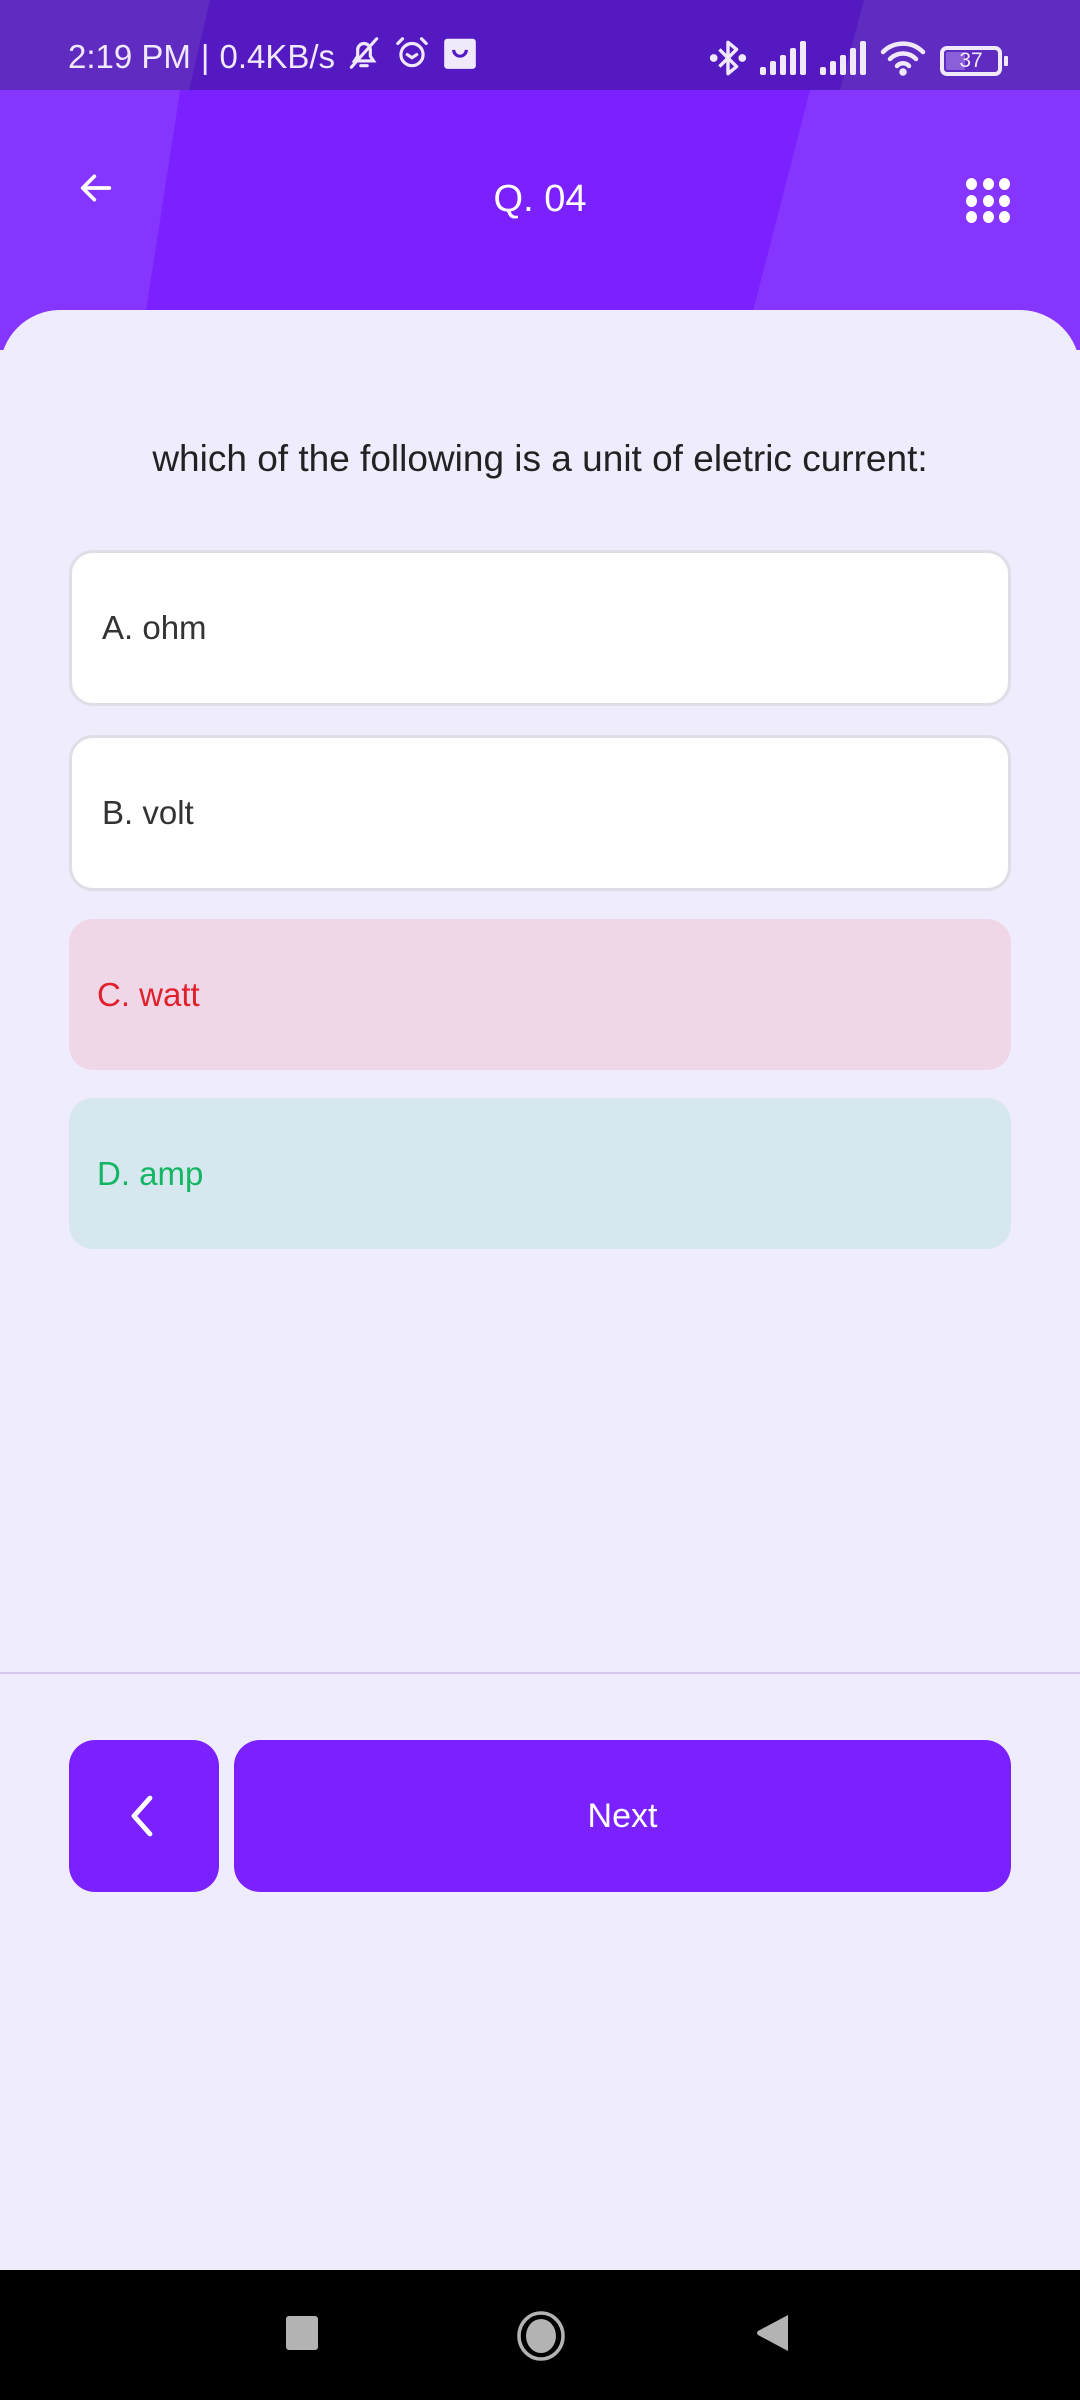 The width and height of the screenshot is (1080, 2400). I want to click on home-button, so click(541, 2336).